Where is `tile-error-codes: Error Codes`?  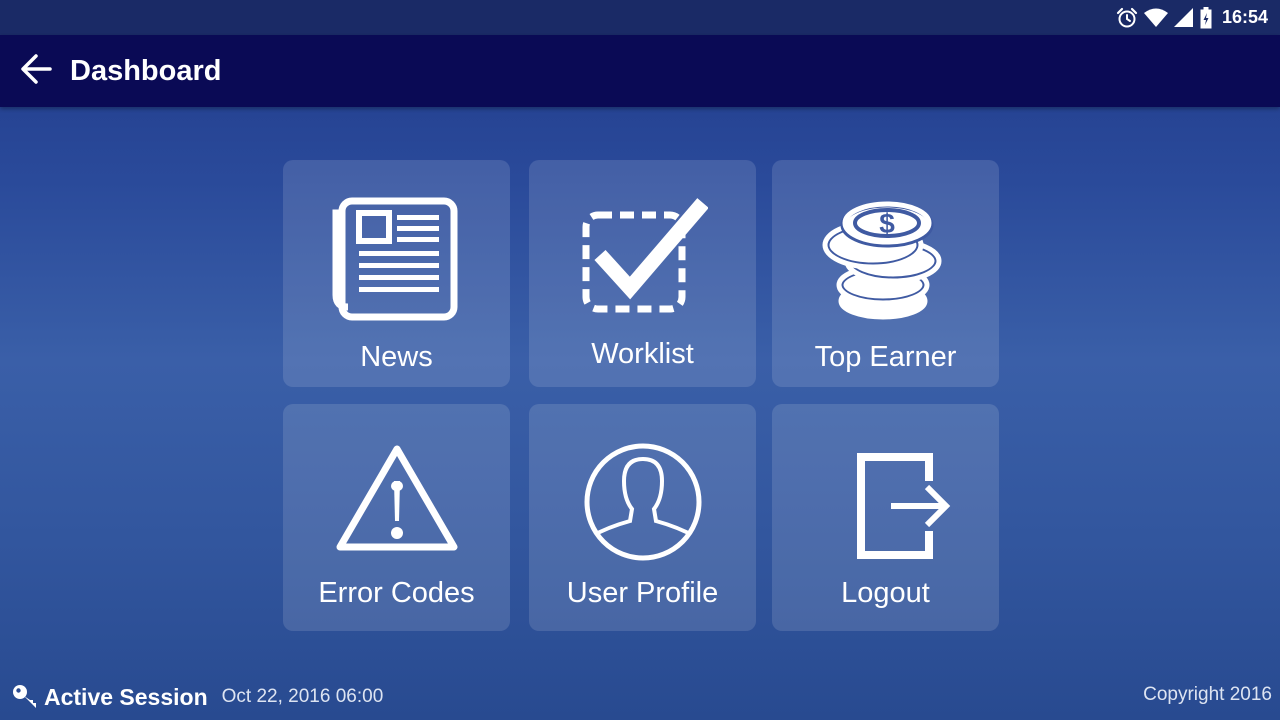 tile-error-codes: Error Codes is located at coordinates (396, 517).